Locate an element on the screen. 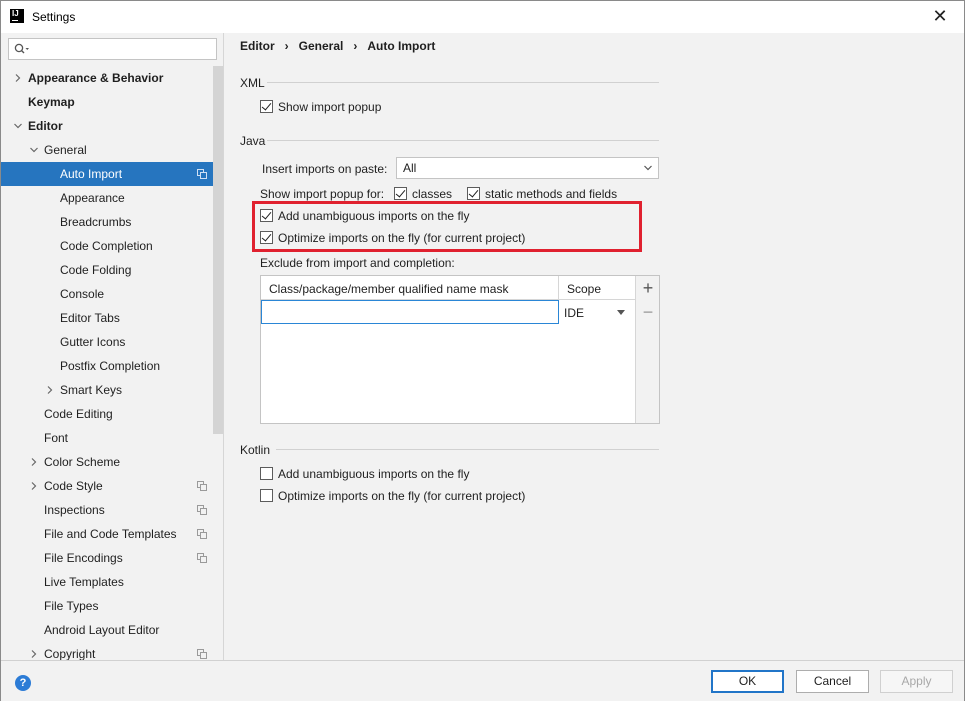  sidebar-item-color-scheme: Color Scheme is located at coordinates (107, 462).